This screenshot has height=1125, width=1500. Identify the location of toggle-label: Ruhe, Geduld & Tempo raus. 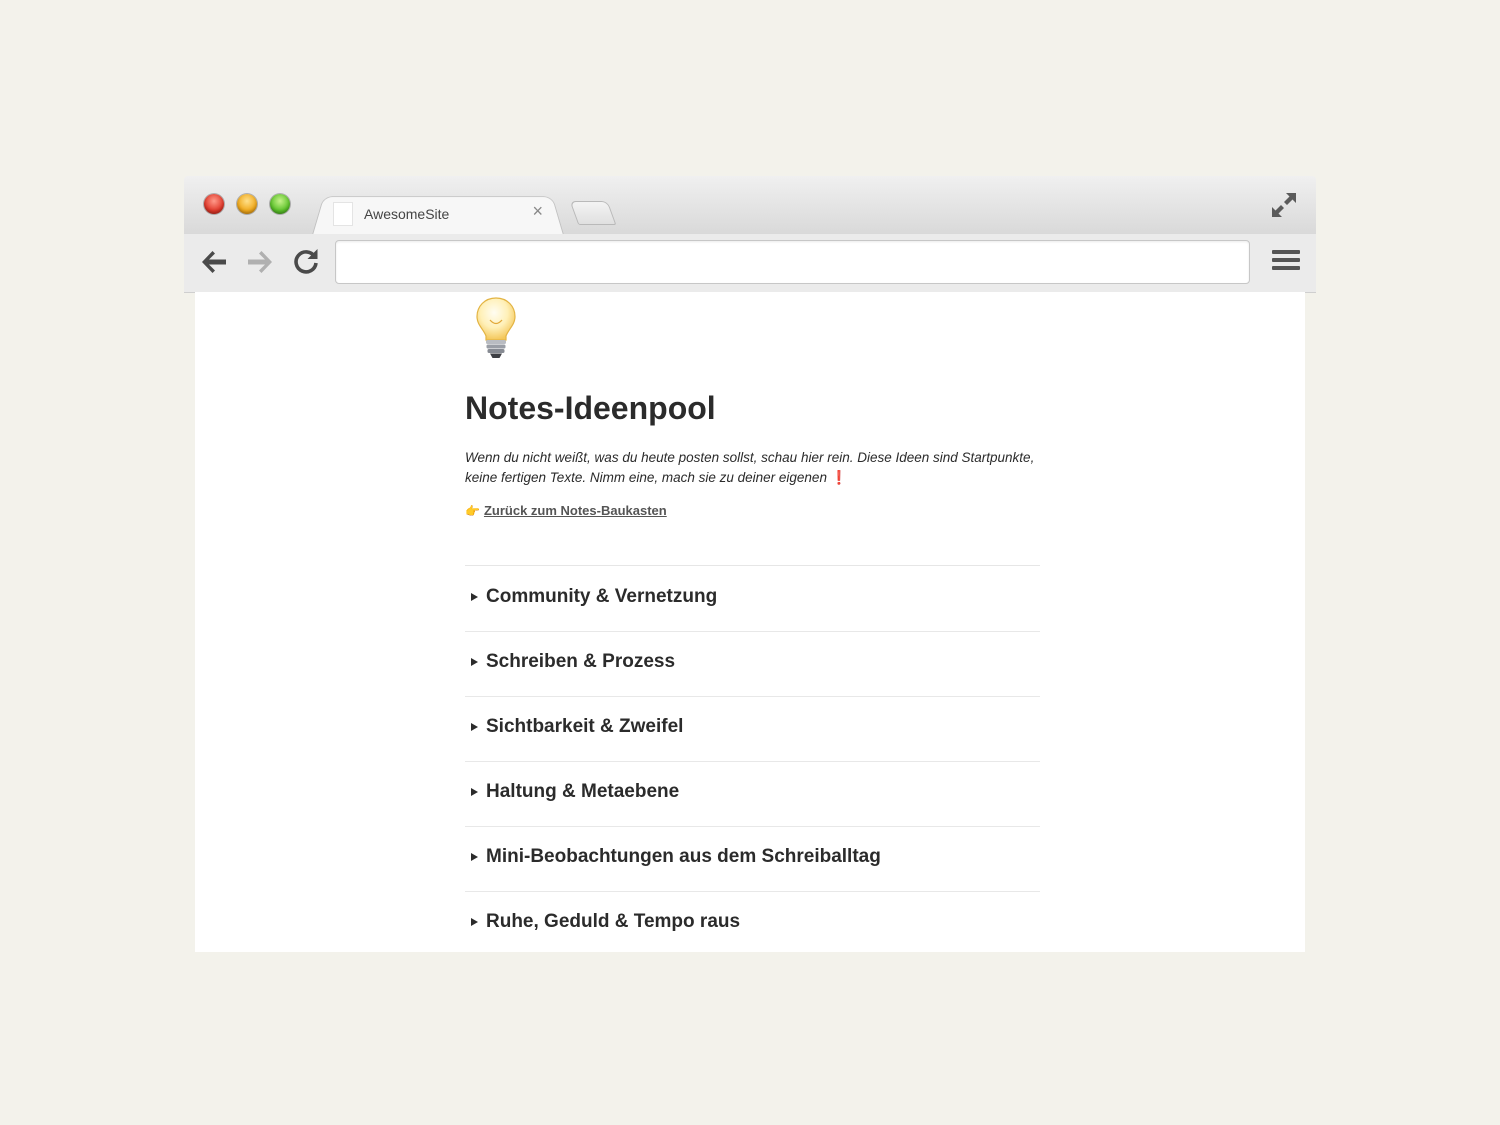
(613, 922).